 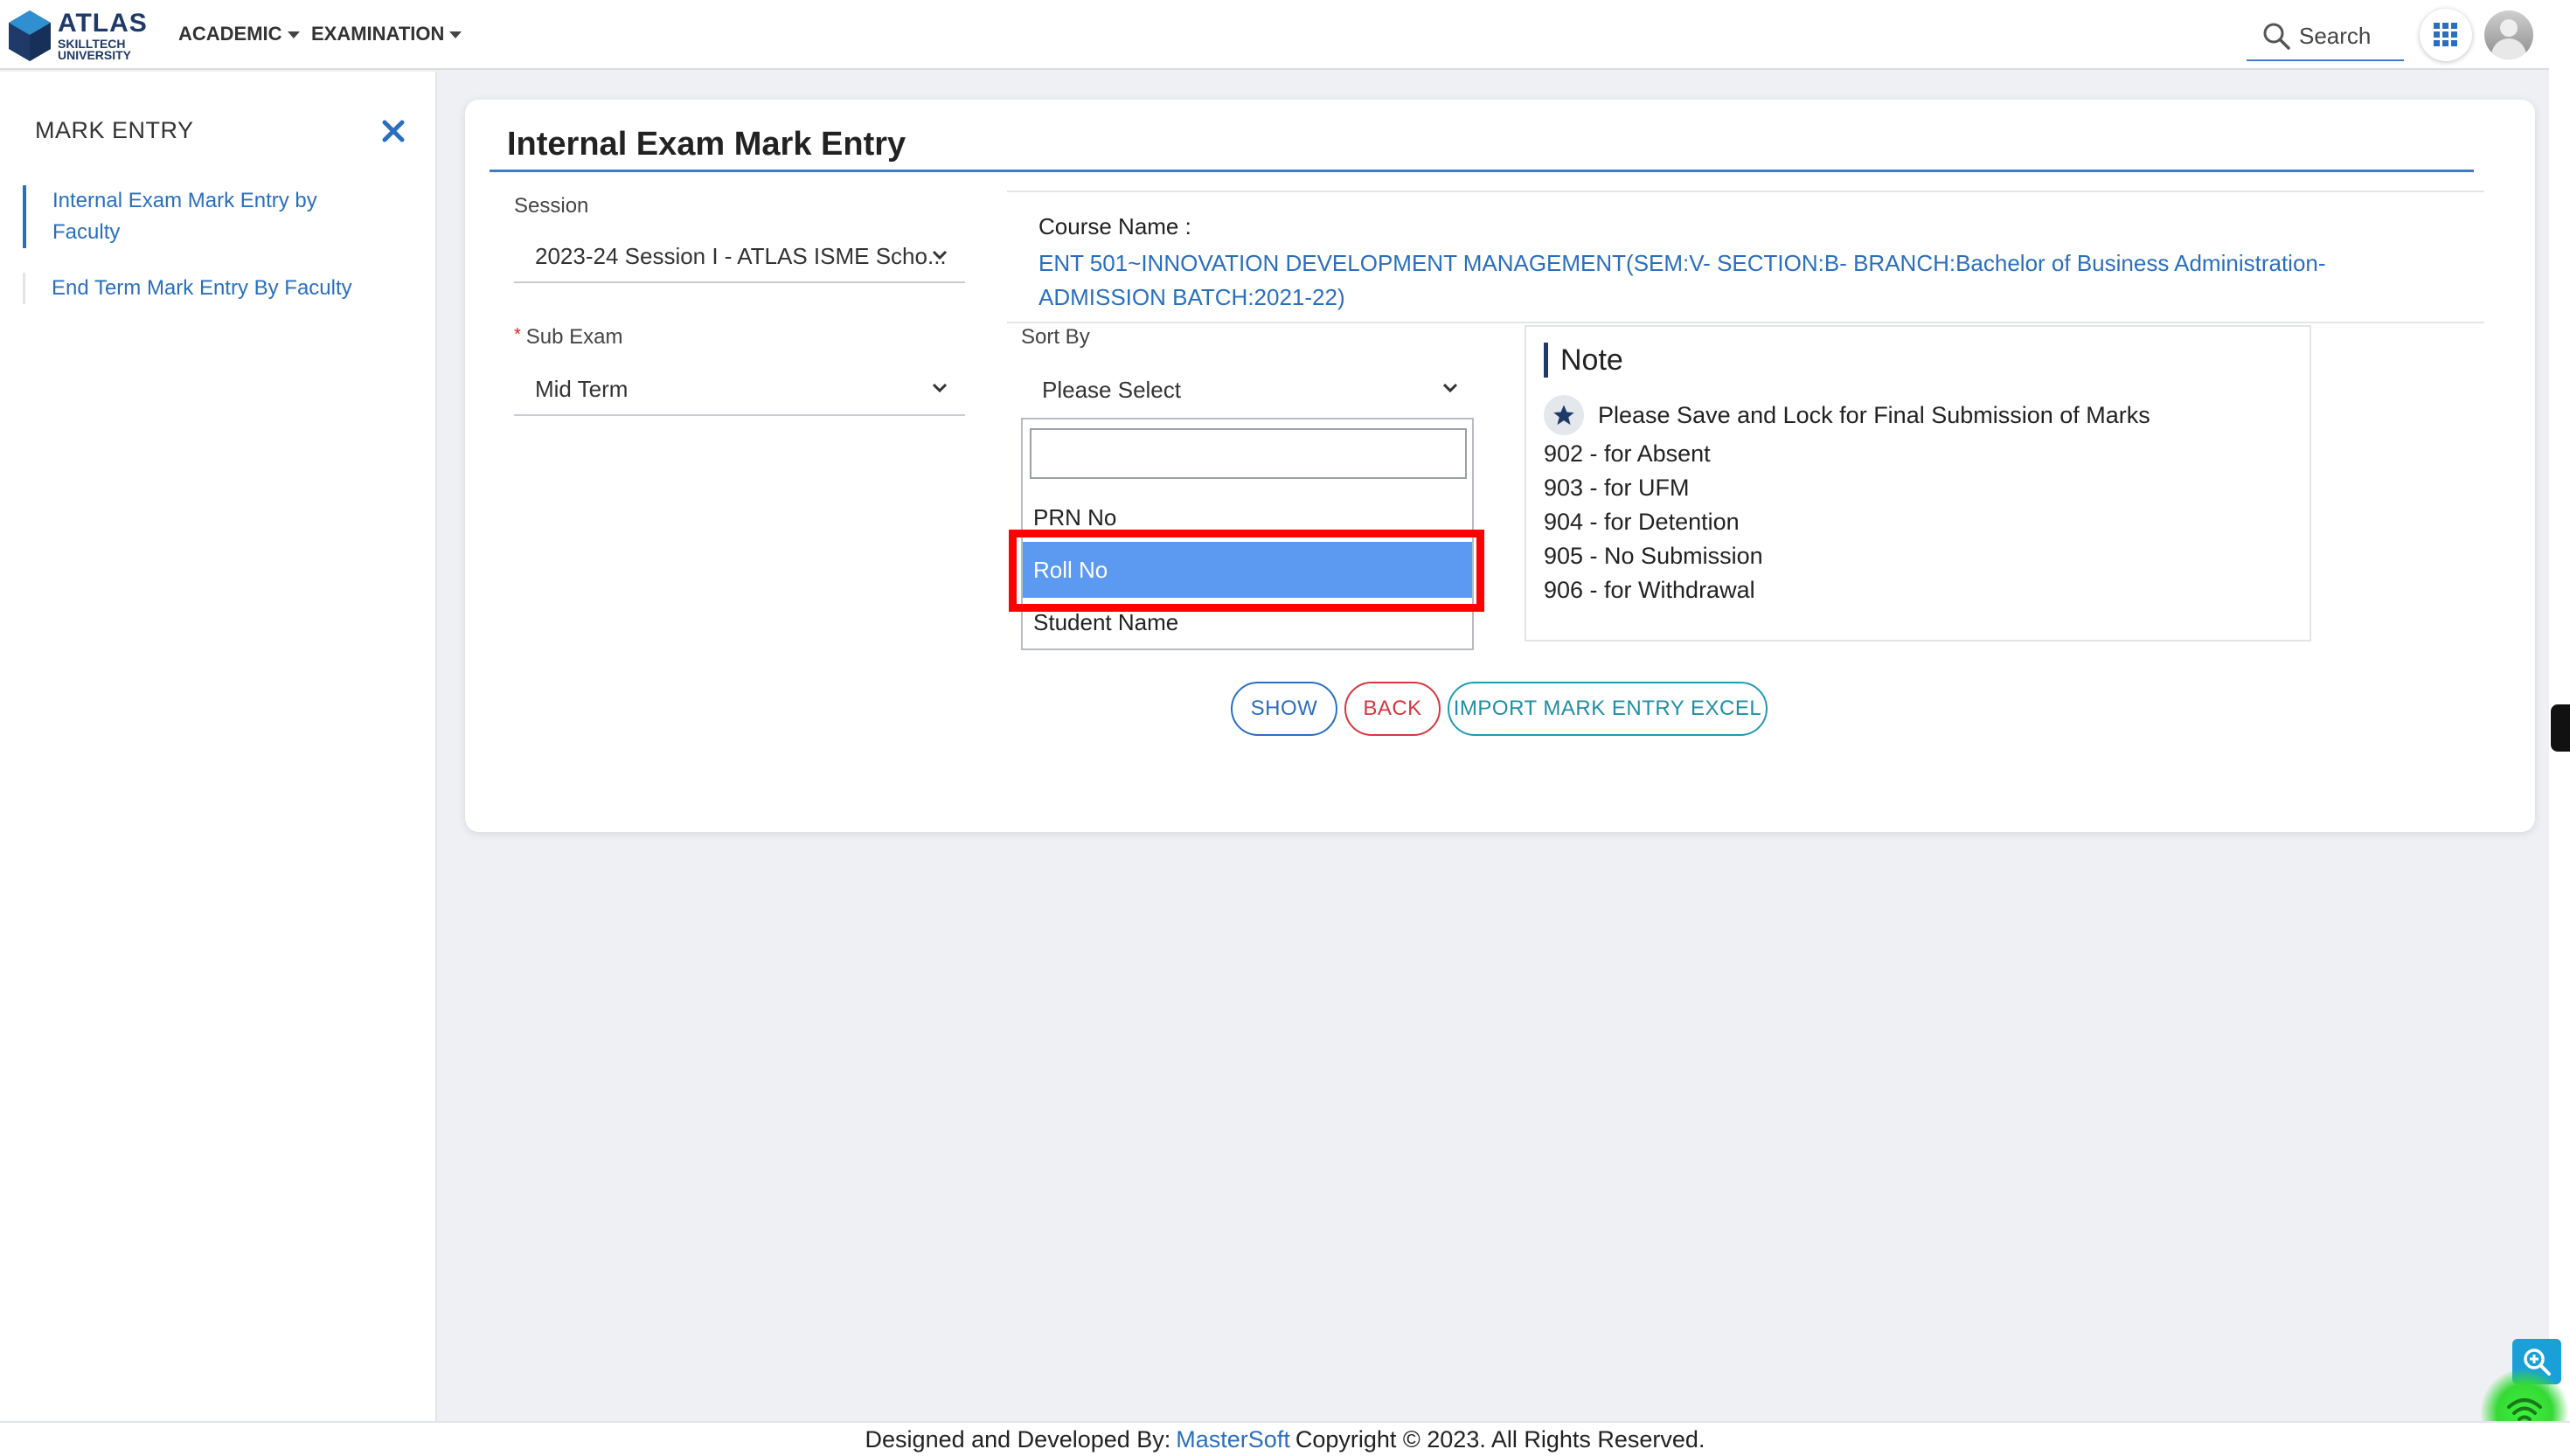 What do you see at coordinates (95, 55) in the screenshot?
I see `logo-subtitle-line2: UNIVERSITY` at bounding box center [95, 55].